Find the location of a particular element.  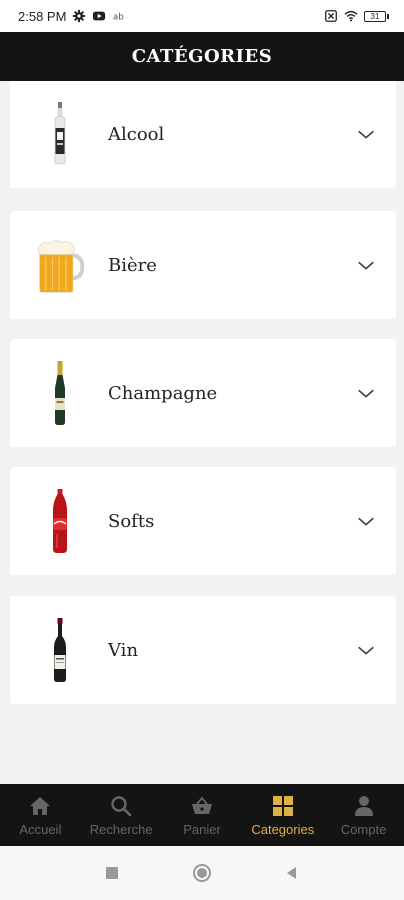

nav-item-accueil: Accueil is located at coordinates (40, 815).